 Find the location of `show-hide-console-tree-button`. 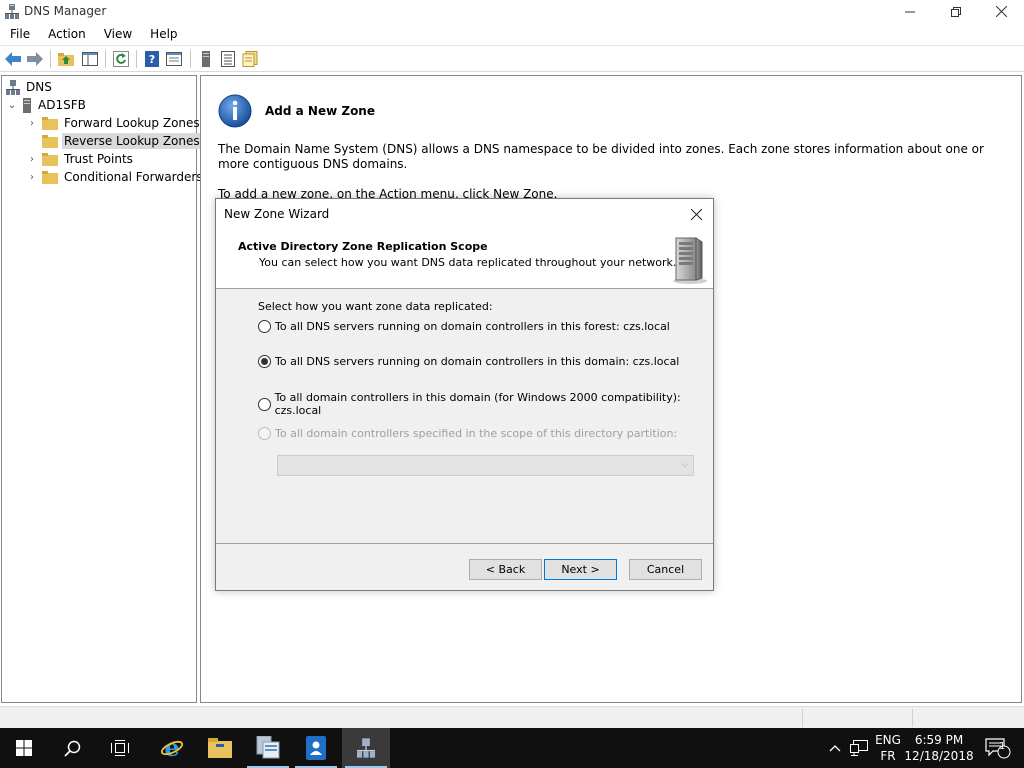

show-hide-console-tree-button is located at coordinates (90, 59).